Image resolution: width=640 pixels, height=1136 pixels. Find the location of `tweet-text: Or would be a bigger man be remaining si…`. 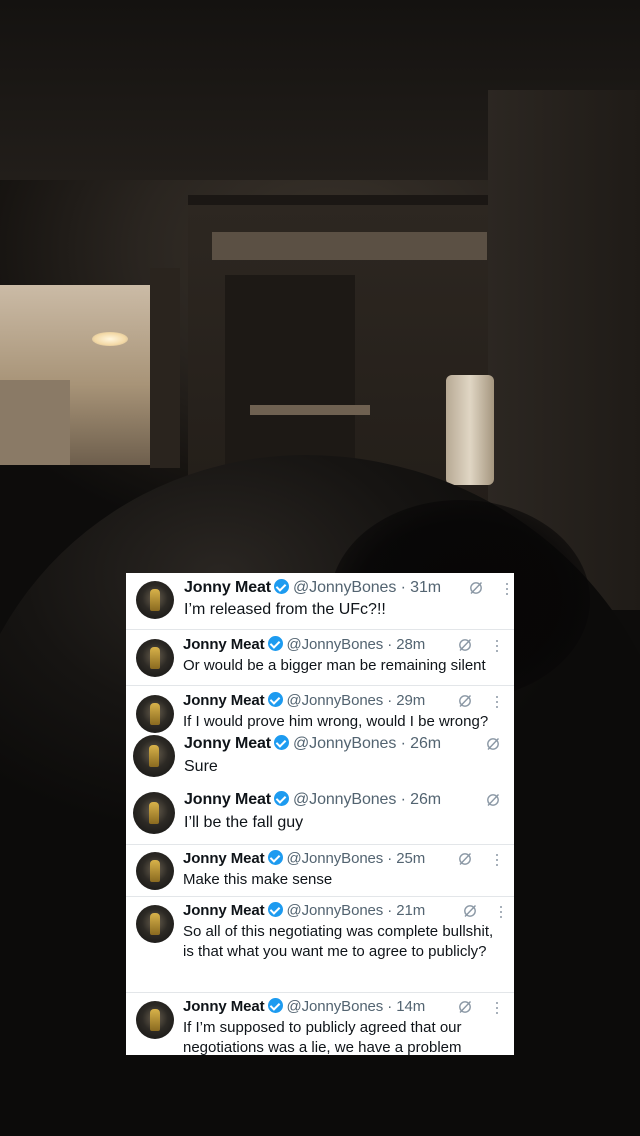

tweet-text: Or would be a bigger man be remaining si… is located at coordinates (334, 665).